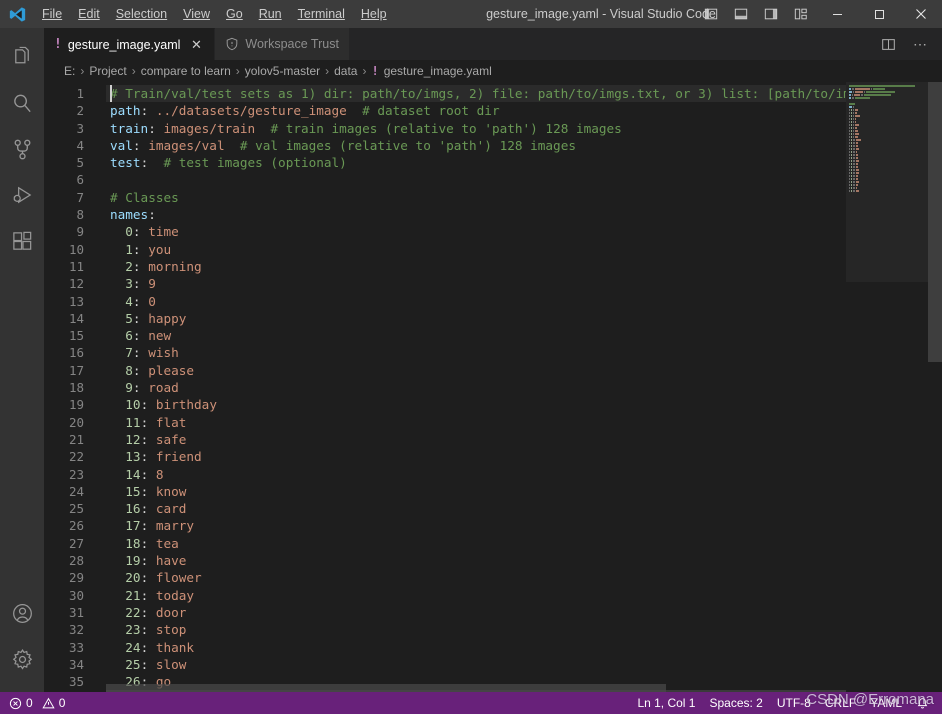 The height and width of the screenshot is (714, 942). Describe the element at coordinates (840, 703) in the screenshot. I see `eol-status: CRLF` at that location.